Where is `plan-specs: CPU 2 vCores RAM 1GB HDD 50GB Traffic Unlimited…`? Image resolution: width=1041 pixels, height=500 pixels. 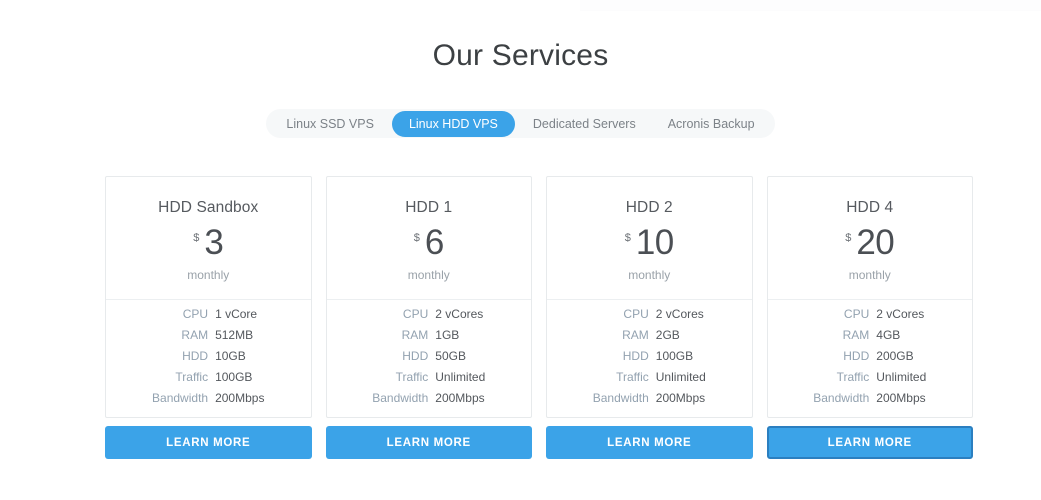 plan-specs: CPU 2 vCores RAM 1GB HDD 50GB Traffic Unlimited… is located at coordinates (429, 358).